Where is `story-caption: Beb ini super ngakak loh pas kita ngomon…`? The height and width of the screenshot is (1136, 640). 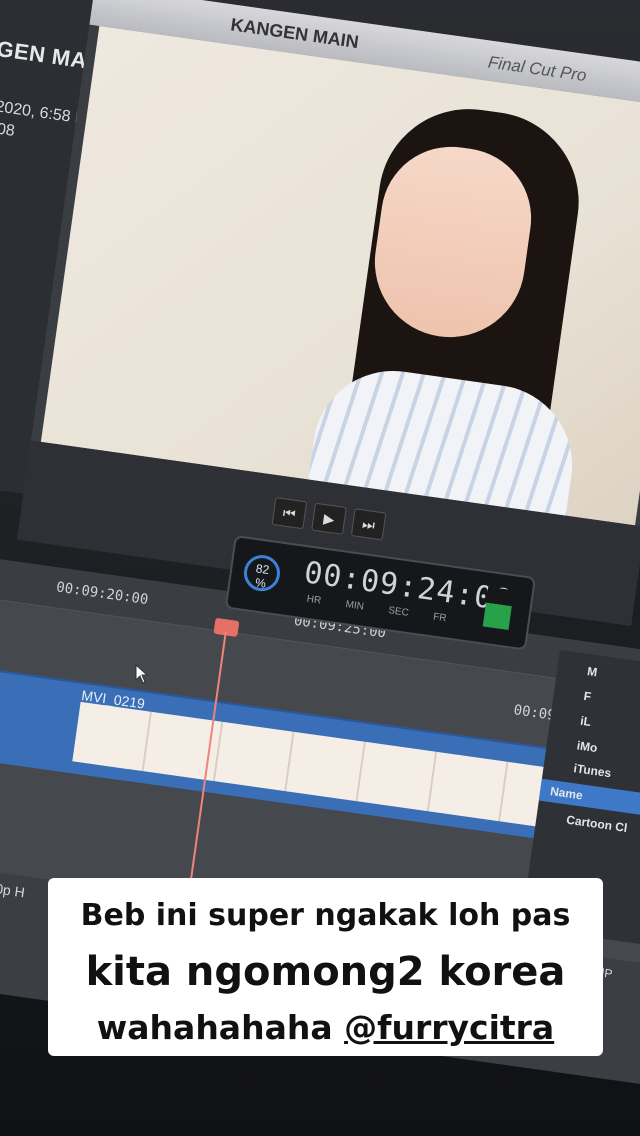 story-caption: Beb ini super ngakak loh pas kita ngomon… is located at coordinates (325, 967).